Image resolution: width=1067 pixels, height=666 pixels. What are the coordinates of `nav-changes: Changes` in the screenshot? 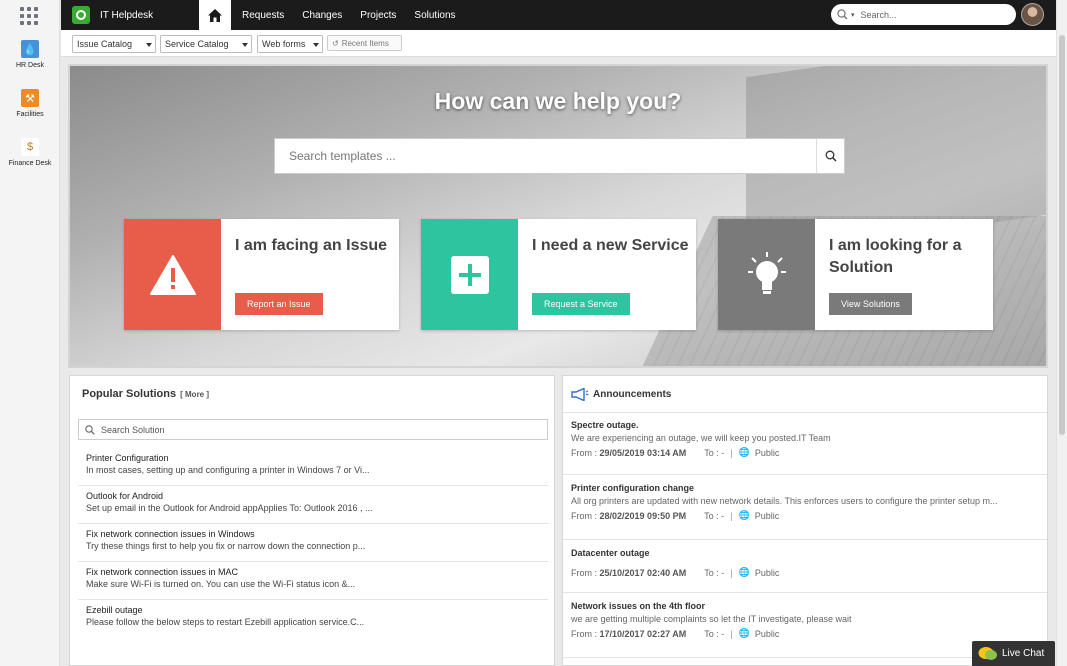 It's located at (322, 15).